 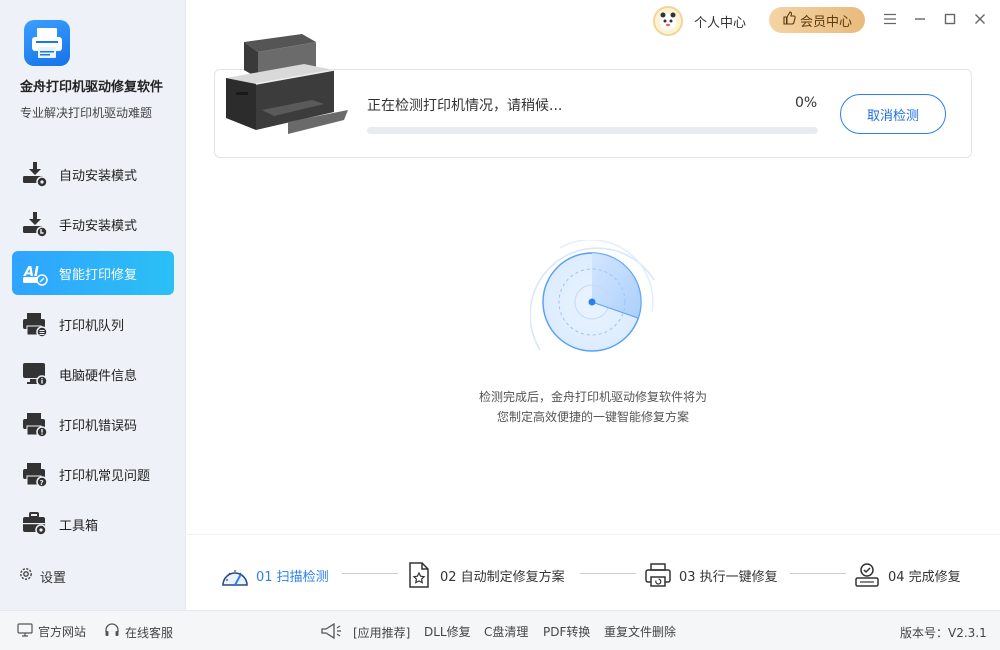 I want to click on vip-center-button: 会员中心, so click(x=817, y=20).